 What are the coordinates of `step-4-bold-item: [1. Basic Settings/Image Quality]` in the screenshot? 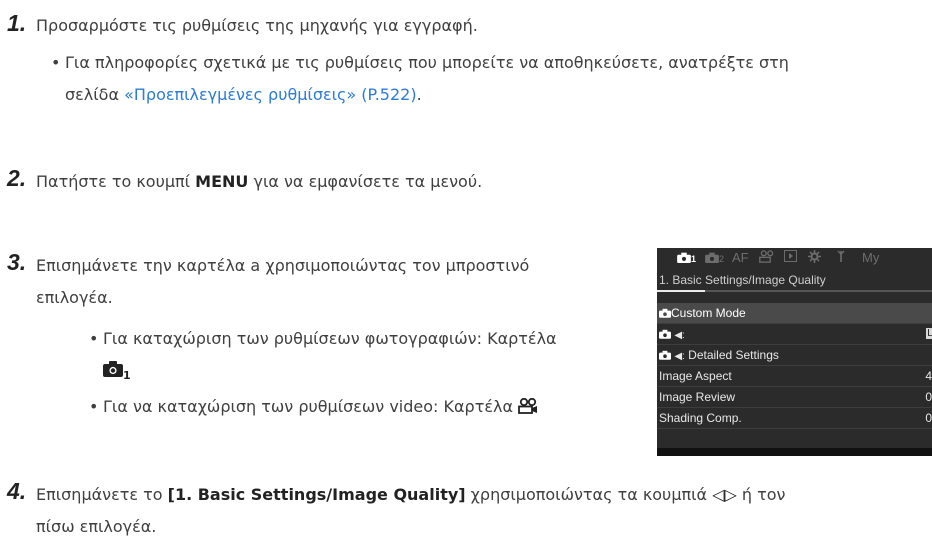 It's located at (316, 494).